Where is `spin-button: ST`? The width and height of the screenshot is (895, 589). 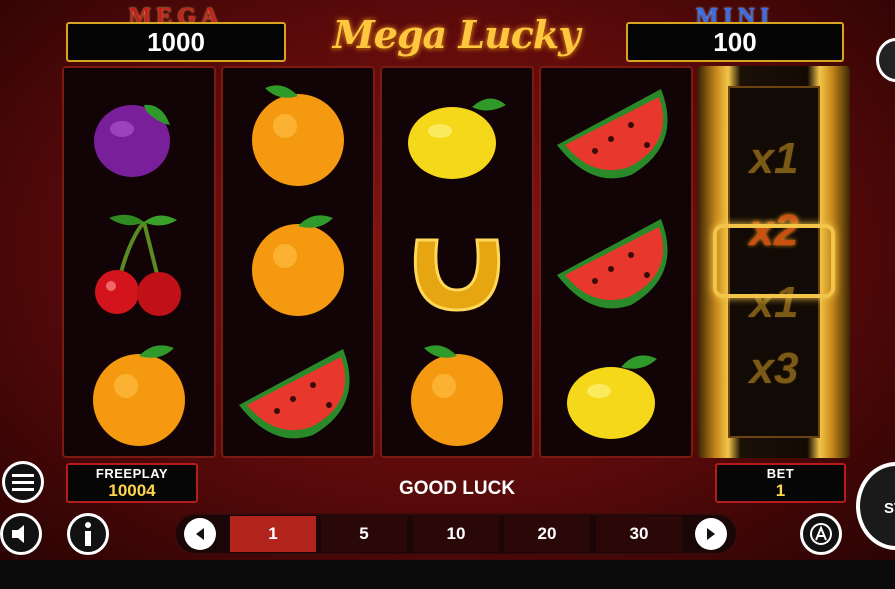 spin-button: ST is located at coordinates (875, 506).